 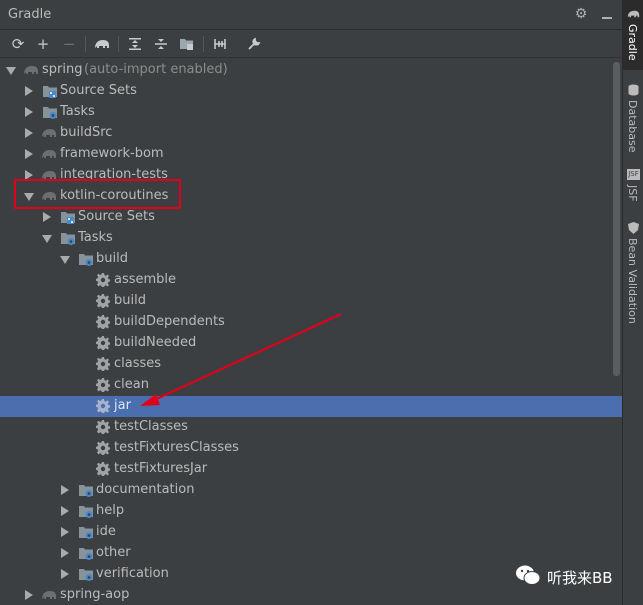 I want to click on side-tab-label: JSF, so click(x=632, y=193).